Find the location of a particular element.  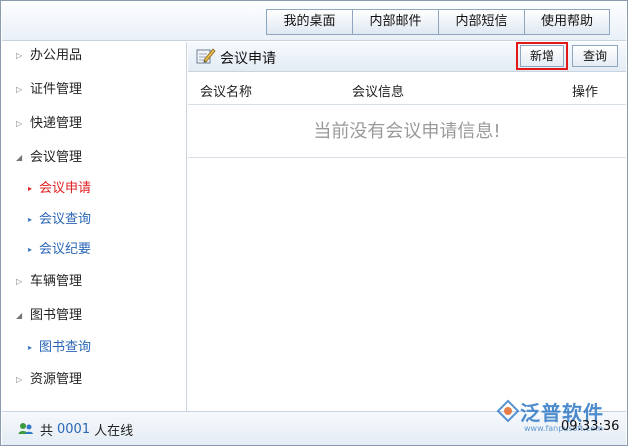

sidebar-item-vehicles: ▷ 车辆管理 is located at coordinates (42, 282).